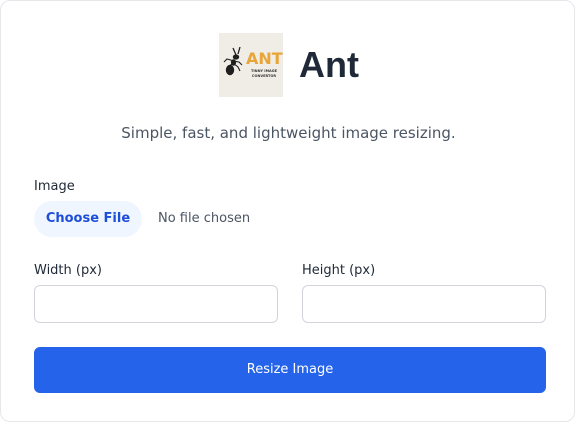  I want to click on file-status-text: No file chosen, so click(204, 218).